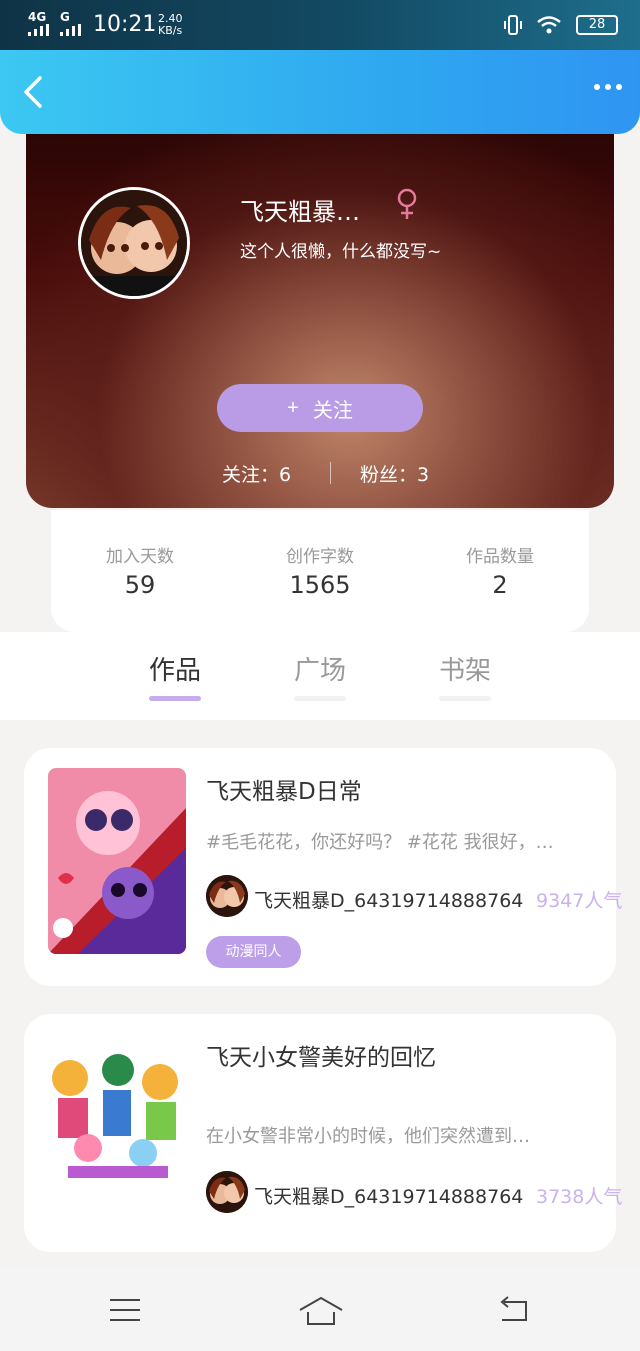 This screenshot has height=1351, width=640. What do you see at coordinates (320, 473) in the screenshot?
I see `follow-stats: 关注：6 粉丝：3` at bounding box center [320, 473].